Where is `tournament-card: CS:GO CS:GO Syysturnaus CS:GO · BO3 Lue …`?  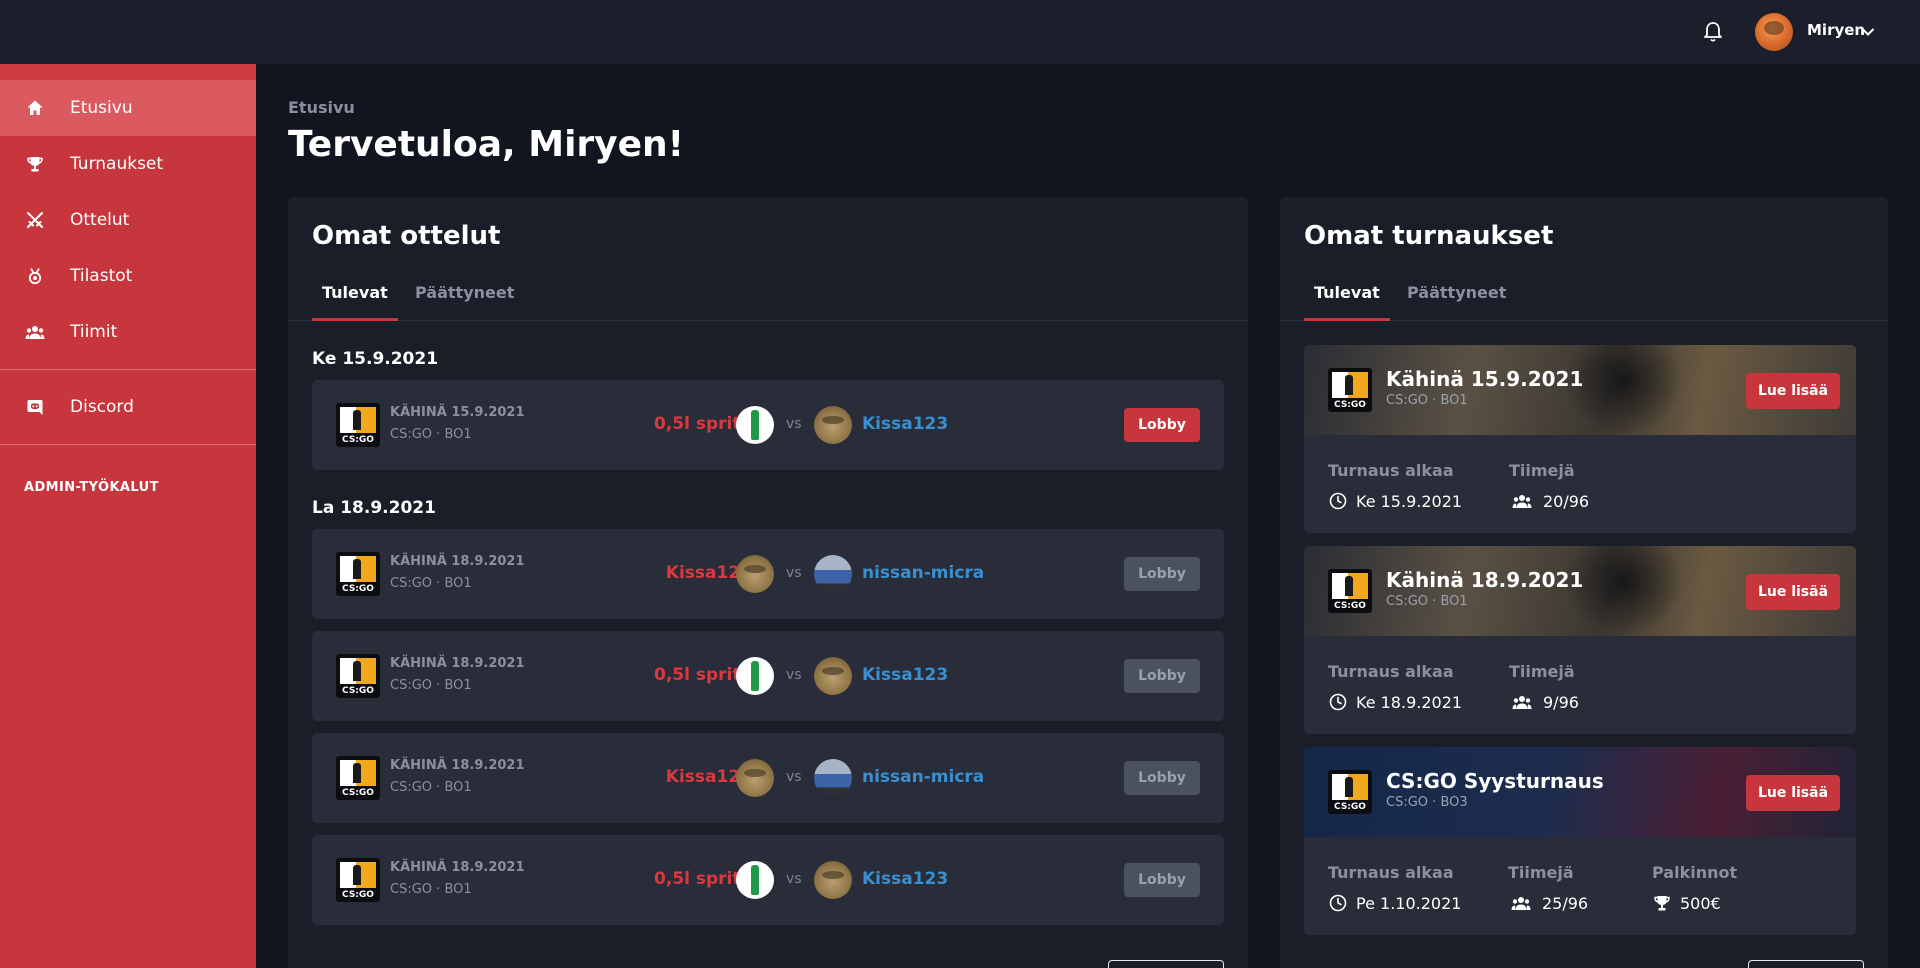 tournament-card: CS:GO CS:GO Syysturnaus CS:GO · BO3 Lue … is located at coordinates (1580, 841).